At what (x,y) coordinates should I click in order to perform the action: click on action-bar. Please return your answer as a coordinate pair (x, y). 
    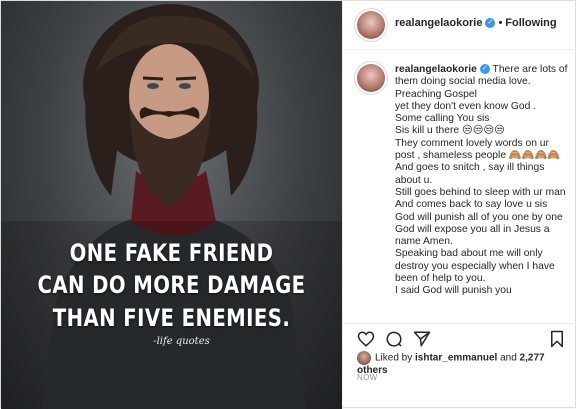
    Looking at the image, I should click on (459, 336).